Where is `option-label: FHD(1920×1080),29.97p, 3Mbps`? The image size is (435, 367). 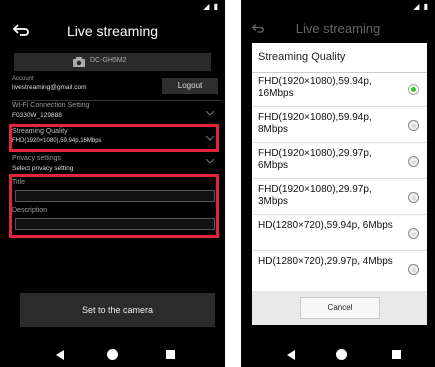
option-label: FHD(1920×1080),29.97p, 3Mbps is located at coordinates (315, 195).